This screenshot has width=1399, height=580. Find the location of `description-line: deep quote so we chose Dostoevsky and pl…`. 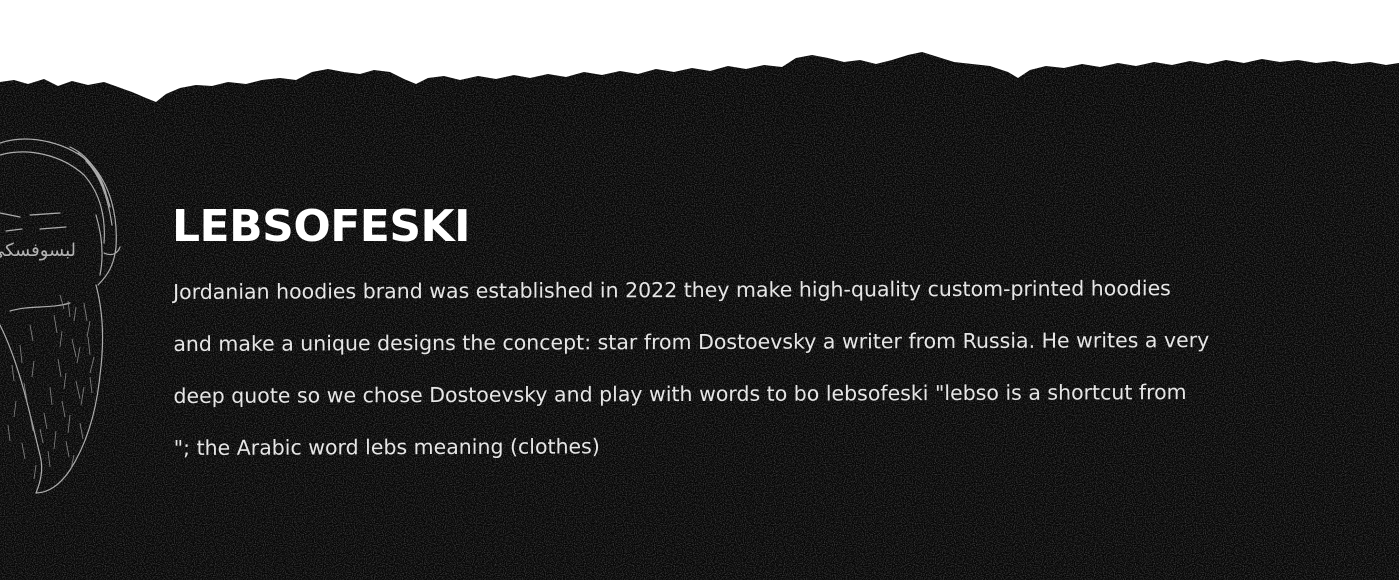

description-line: deep quote so we chose Dostoevsky and pl… is located at coordinates (680, 394).